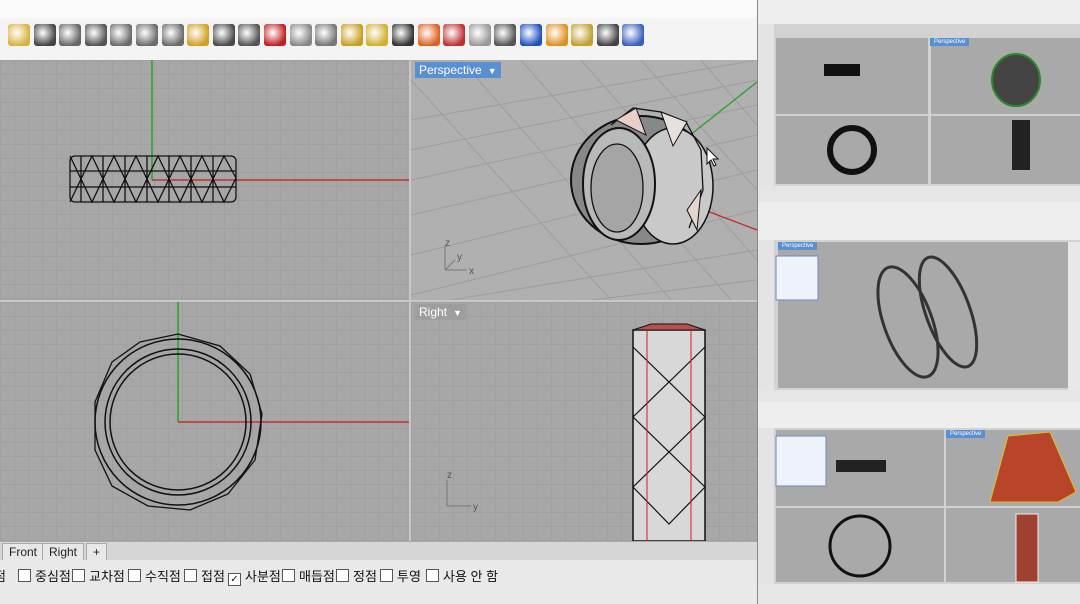 This screenshot has height=604, width=1080. I want to click on tab-front-label: Front, so click(23, 552).